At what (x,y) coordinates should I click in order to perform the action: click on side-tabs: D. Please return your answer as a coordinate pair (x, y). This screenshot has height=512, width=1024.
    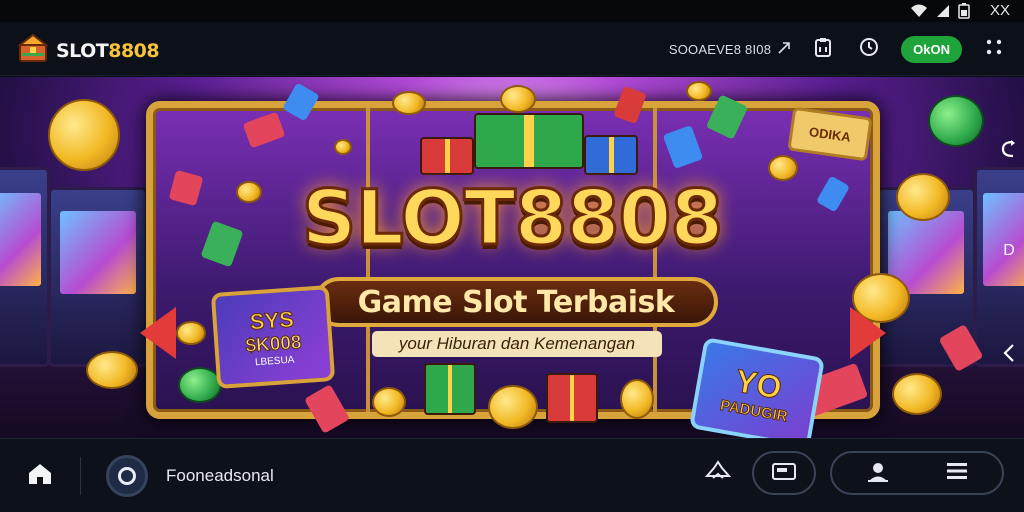
    Looking at the image, I should click on (1009, 251).